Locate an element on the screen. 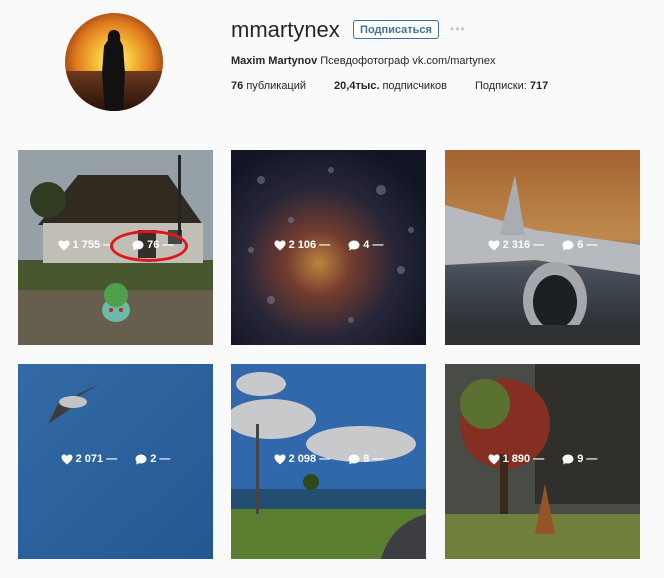  post-tile-3: 2 316 — 6 — is located at coordinates (542, 247).